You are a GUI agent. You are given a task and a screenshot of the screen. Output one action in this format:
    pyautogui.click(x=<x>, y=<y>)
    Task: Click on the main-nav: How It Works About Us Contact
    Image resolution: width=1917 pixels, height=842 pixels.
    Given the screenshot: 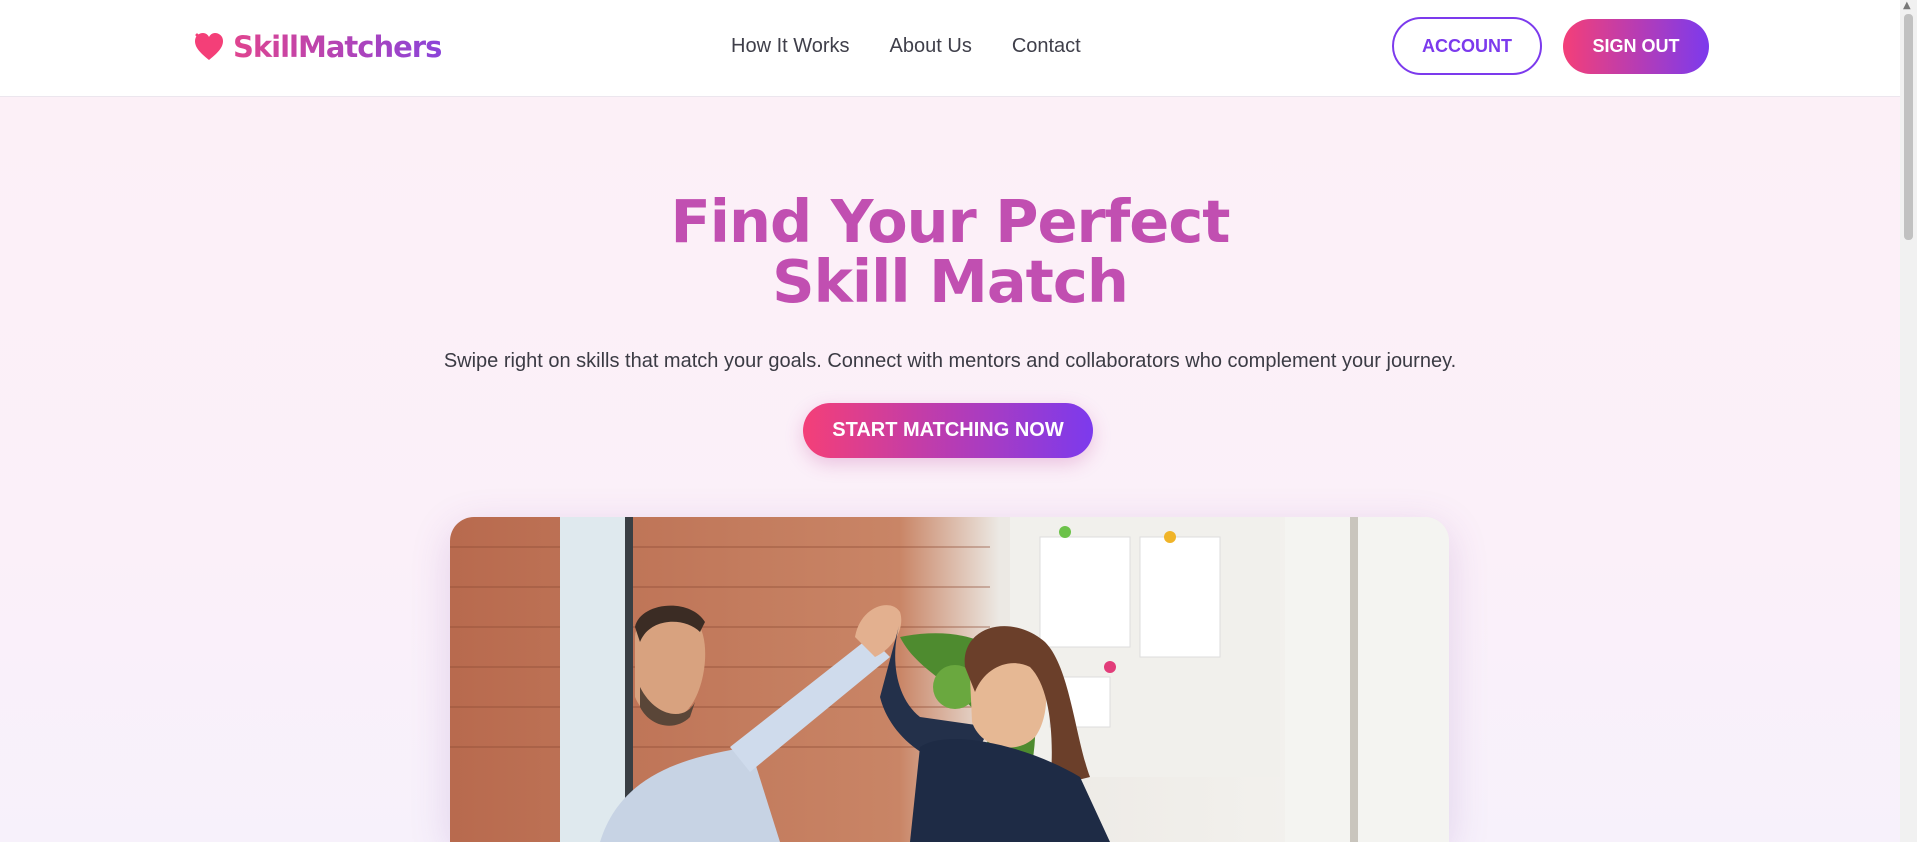 What is the action you would take?
    pyautogui.click(x=906, y=46)
    